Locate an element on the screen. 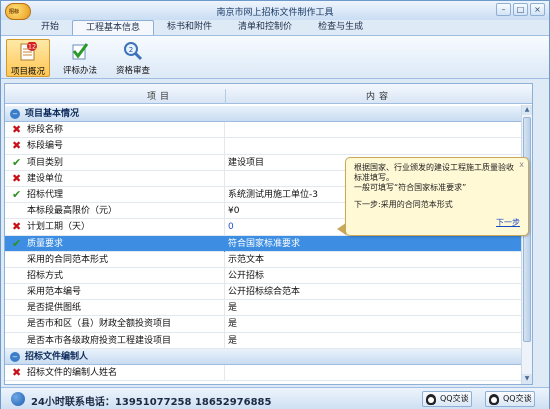  table-row: 采用的合同范本形式 示范文本 is located at coordinates (268, 259).